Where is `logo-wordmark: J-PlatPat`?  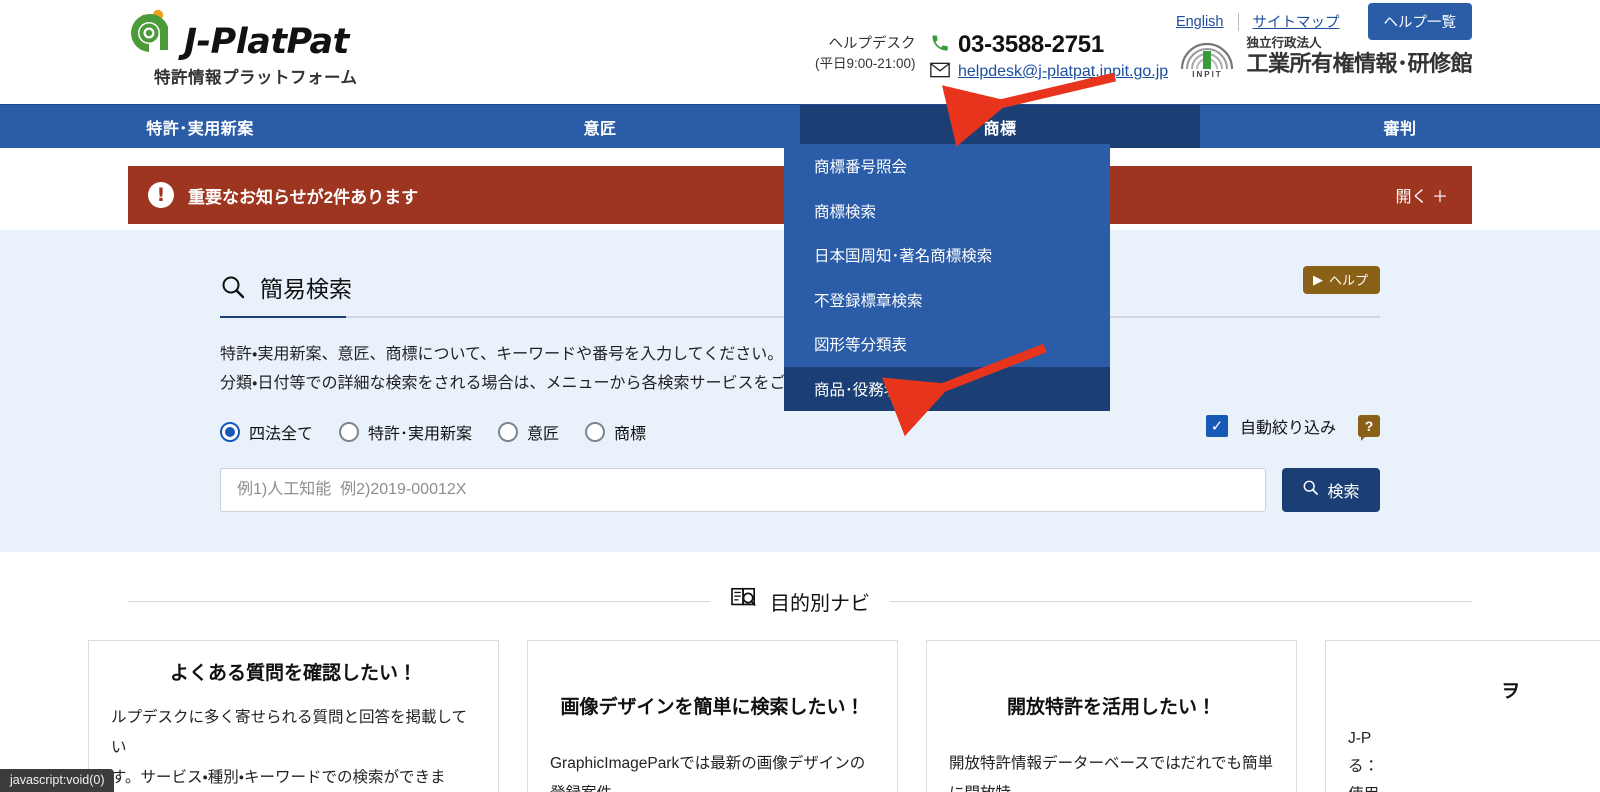
logo-wordmark: J-PlatPat is located at coordinates (266, 42).